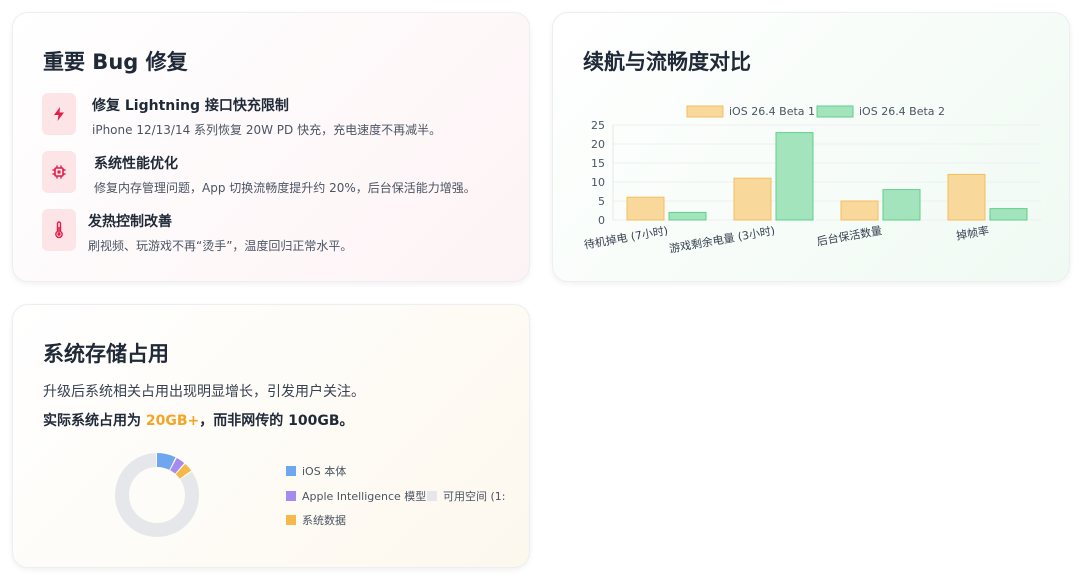  Describe the element at coordinates (59, 230) in the screenshot. I see `thermometer-icon` at that location.